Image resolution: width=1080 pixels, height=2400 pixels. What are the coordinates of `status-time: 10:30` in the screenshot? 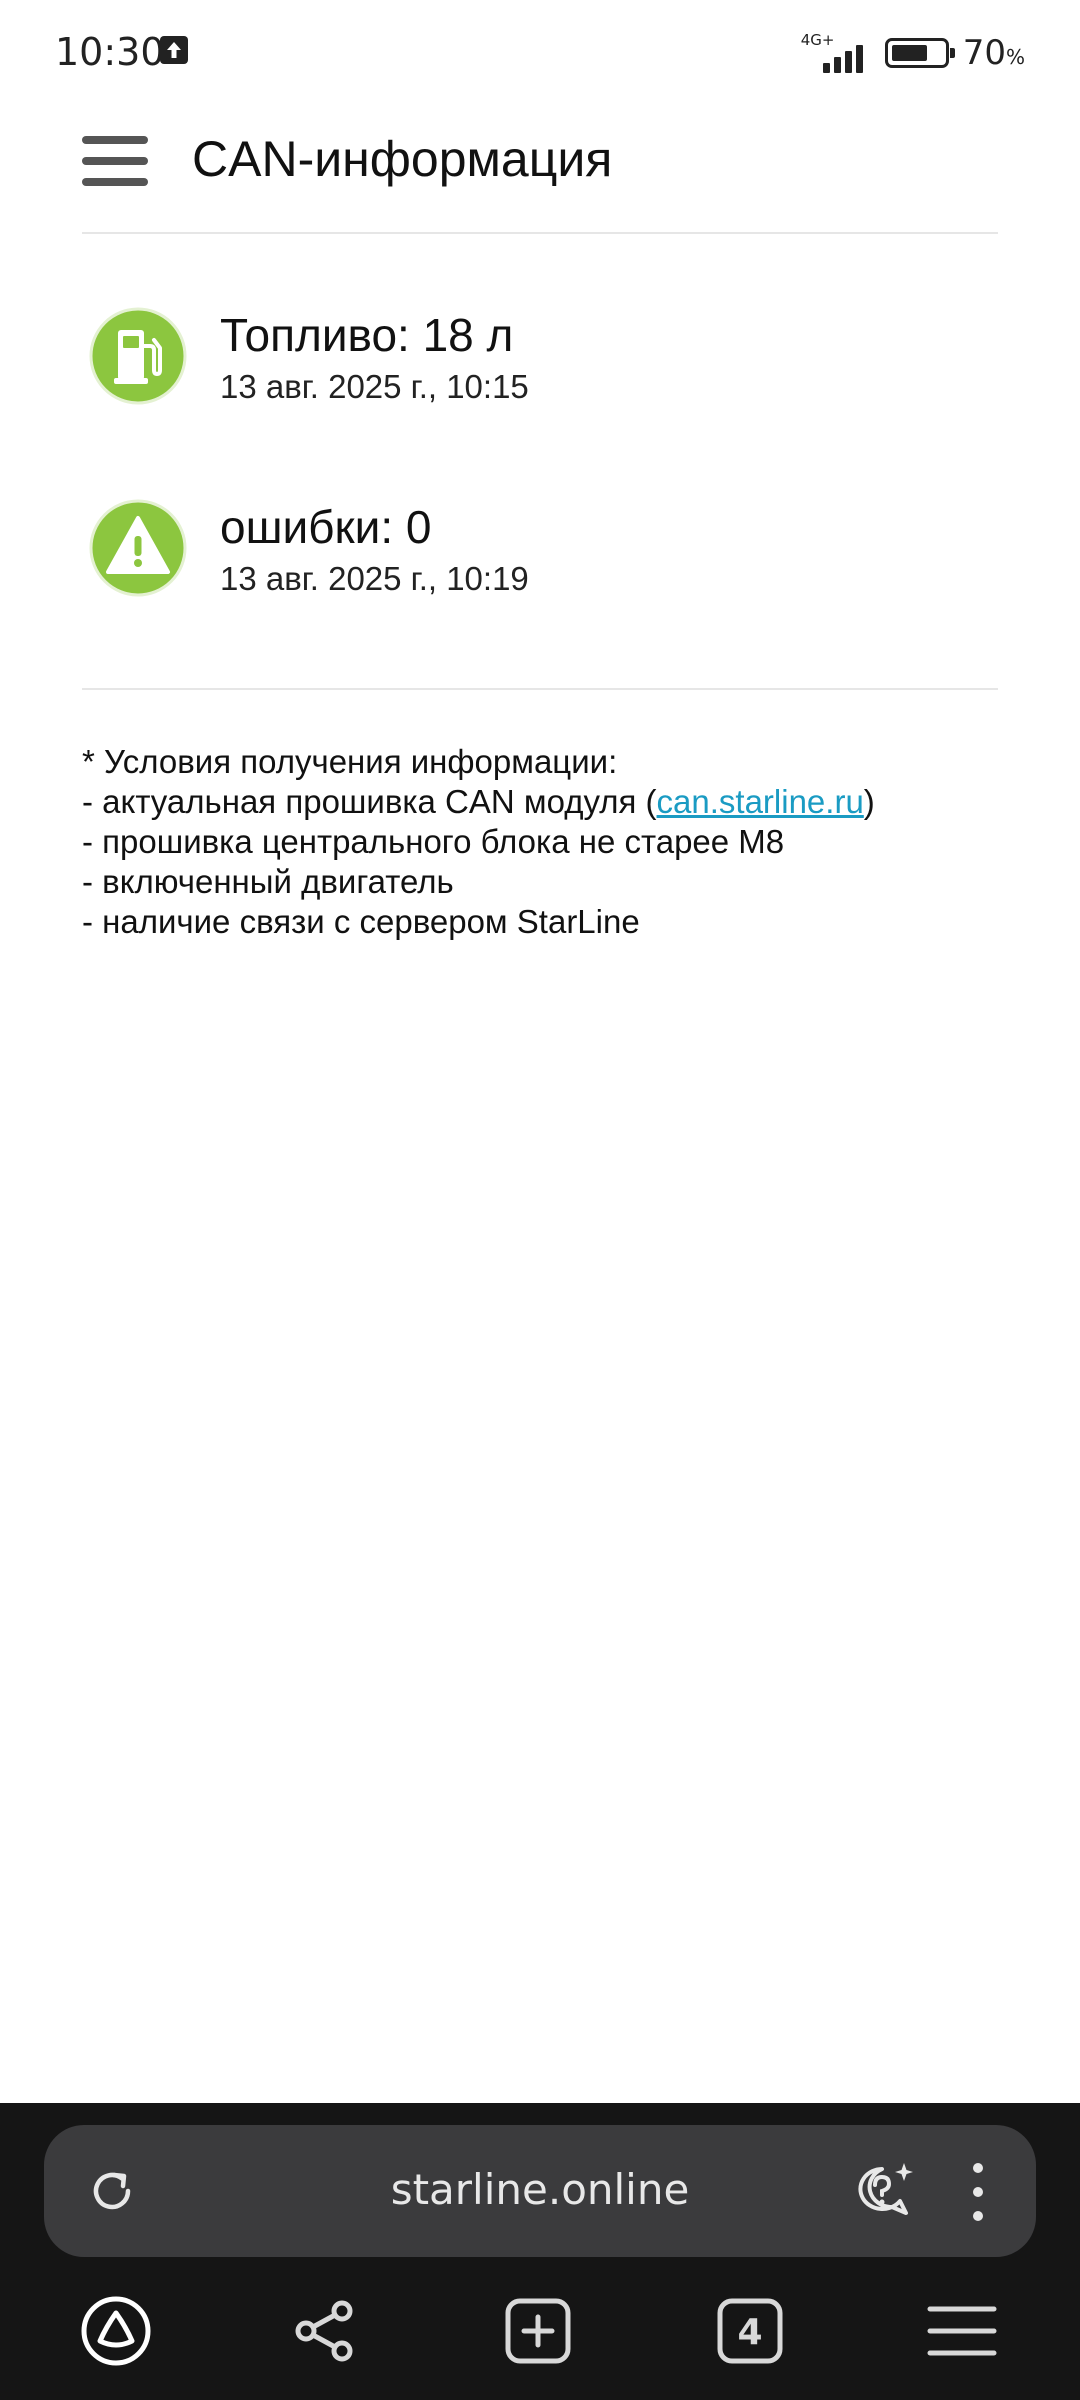 It's located at (110, 52).